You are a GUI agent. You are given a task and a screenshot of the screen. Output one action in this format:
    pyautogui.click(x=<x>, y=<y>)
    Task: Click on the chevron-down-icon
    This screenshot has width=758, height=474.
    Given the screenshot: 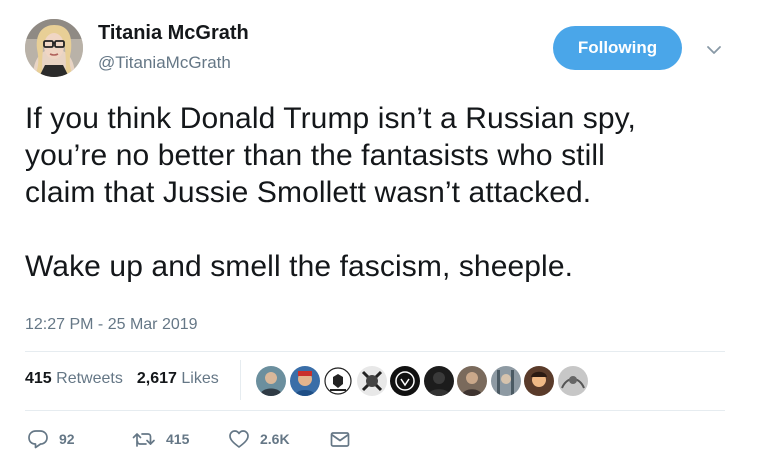 What is the action you would take?
    pyautogui.click(x=714, y=50)
    